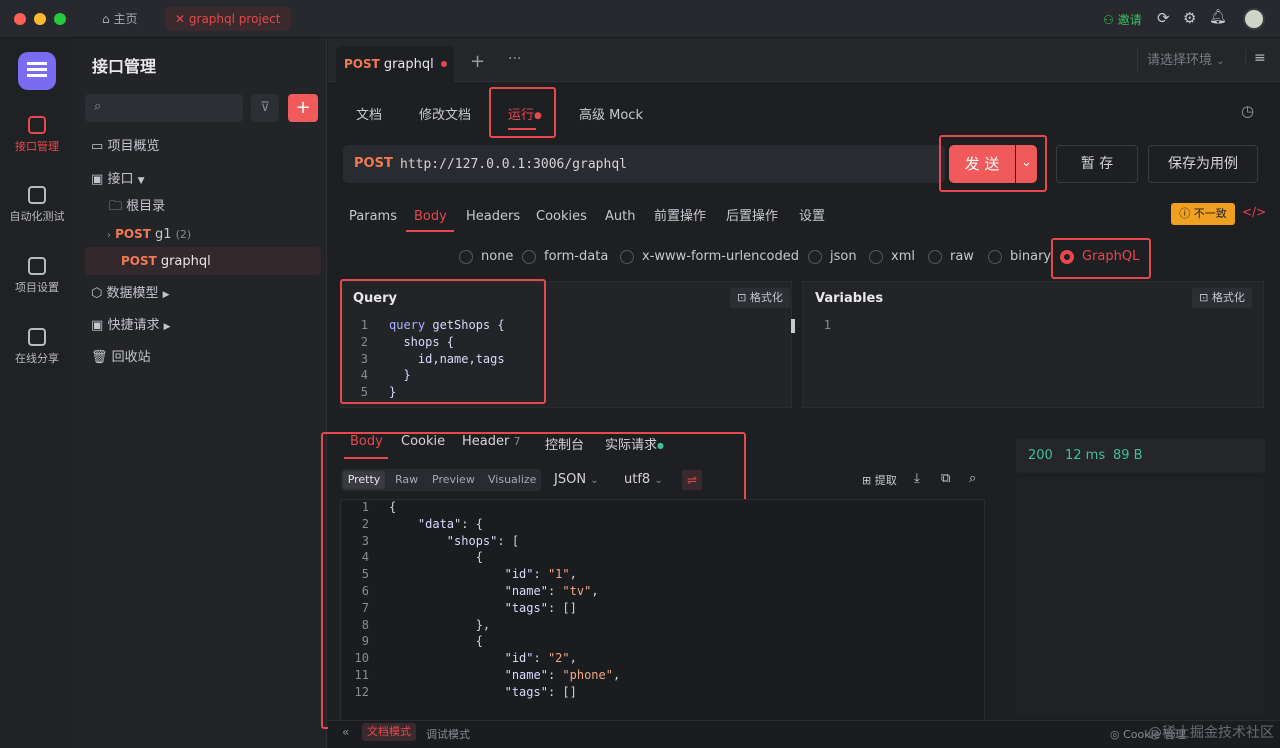 The width and height of the screenshot is (1280, 748). Describe the element at coordinates (453, 479) in the screenshot. I see `view-preview: Preview` at that location.